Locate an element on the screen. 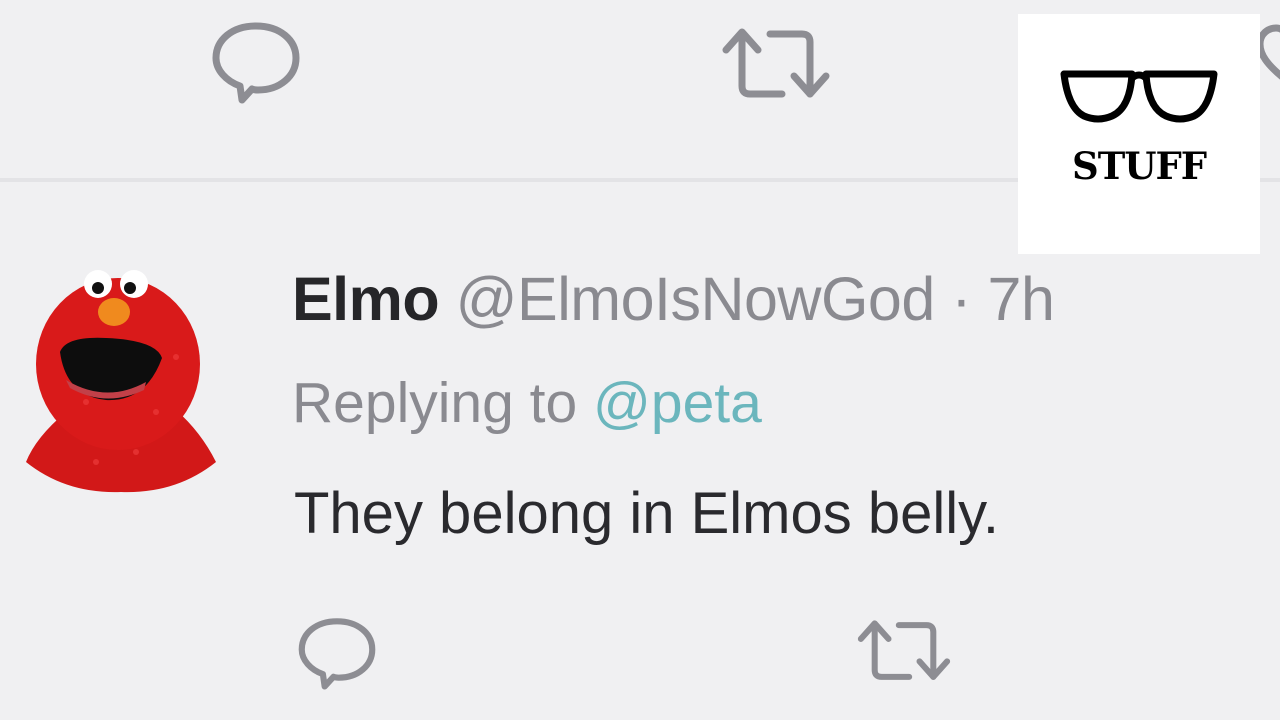 The width and height of the screenshot is (1280, 720). tweet-header: Elmo @ElmoIsNowGod · 7h is located at coordinates (673, 299).